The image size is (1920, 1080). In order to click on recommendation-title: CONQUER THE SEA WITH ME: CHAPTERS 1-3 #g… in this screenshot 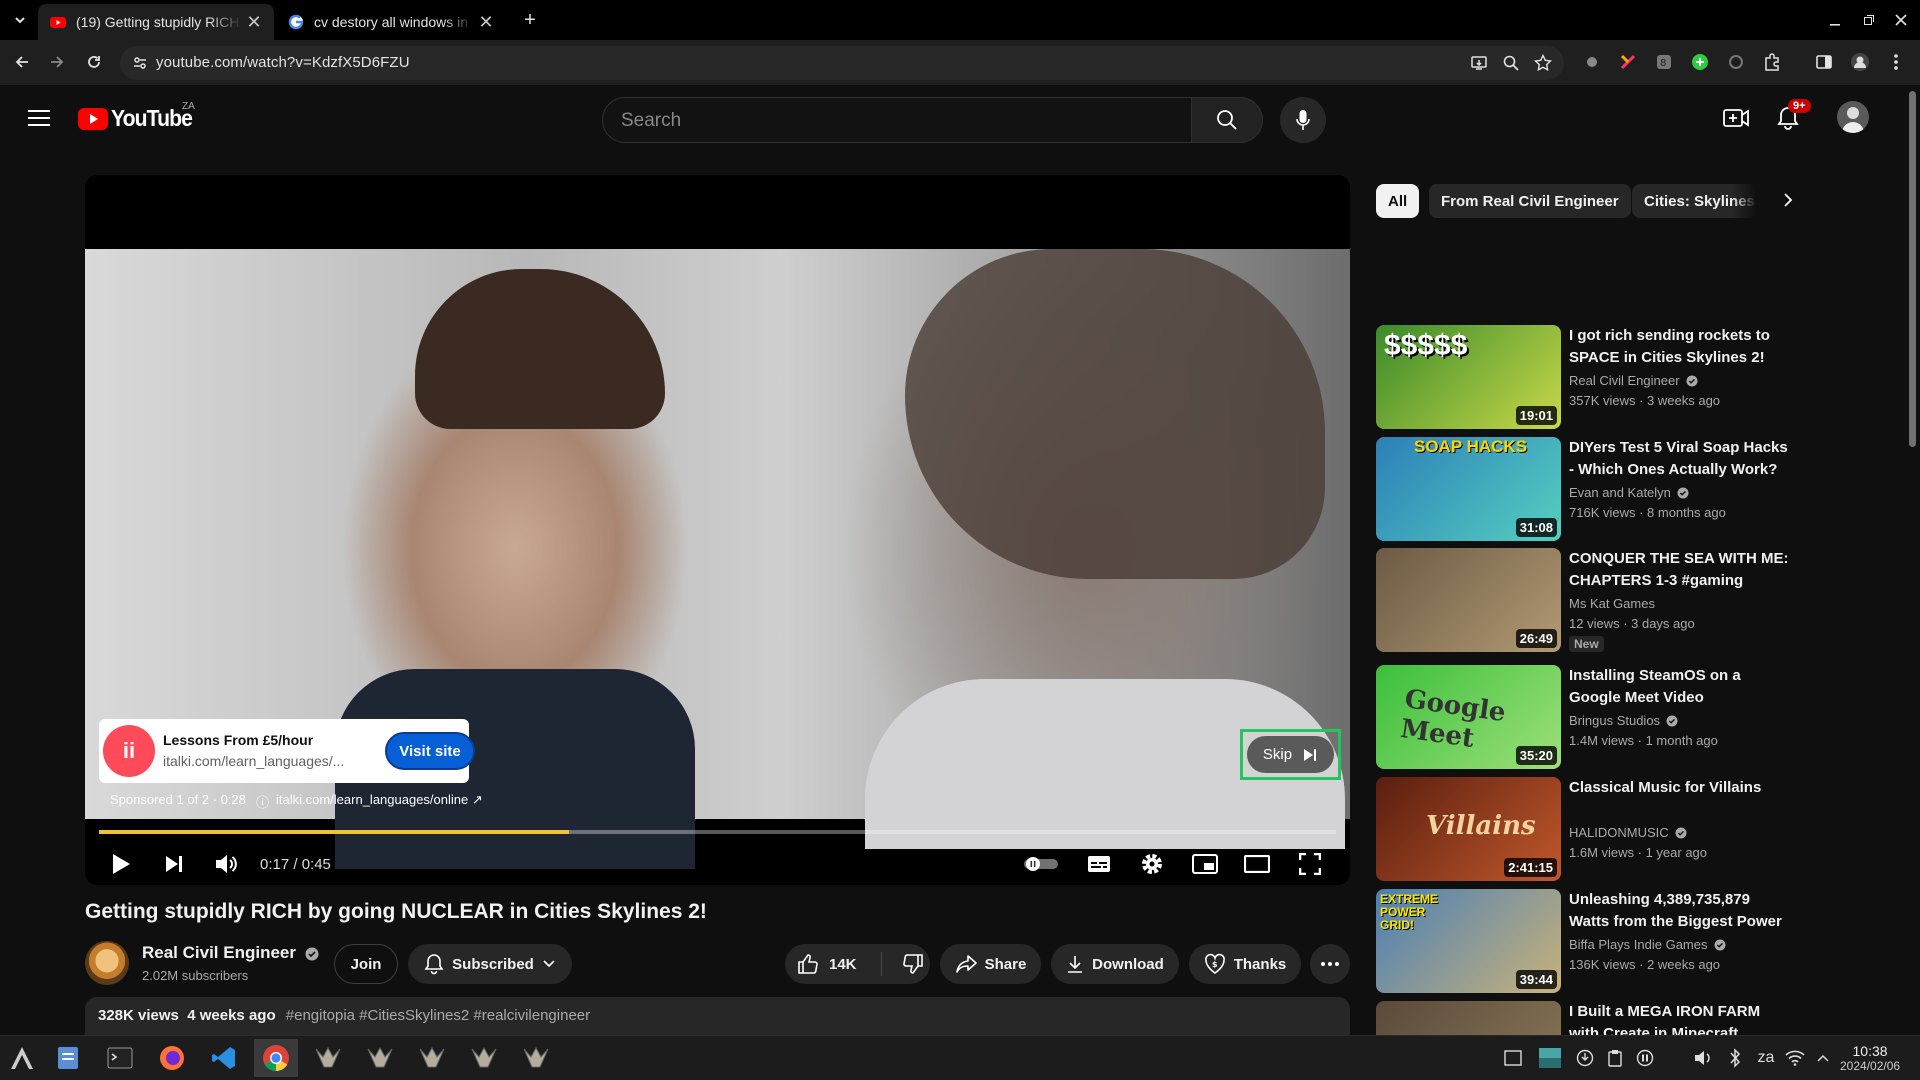, I will do `click(1680, 570)`.